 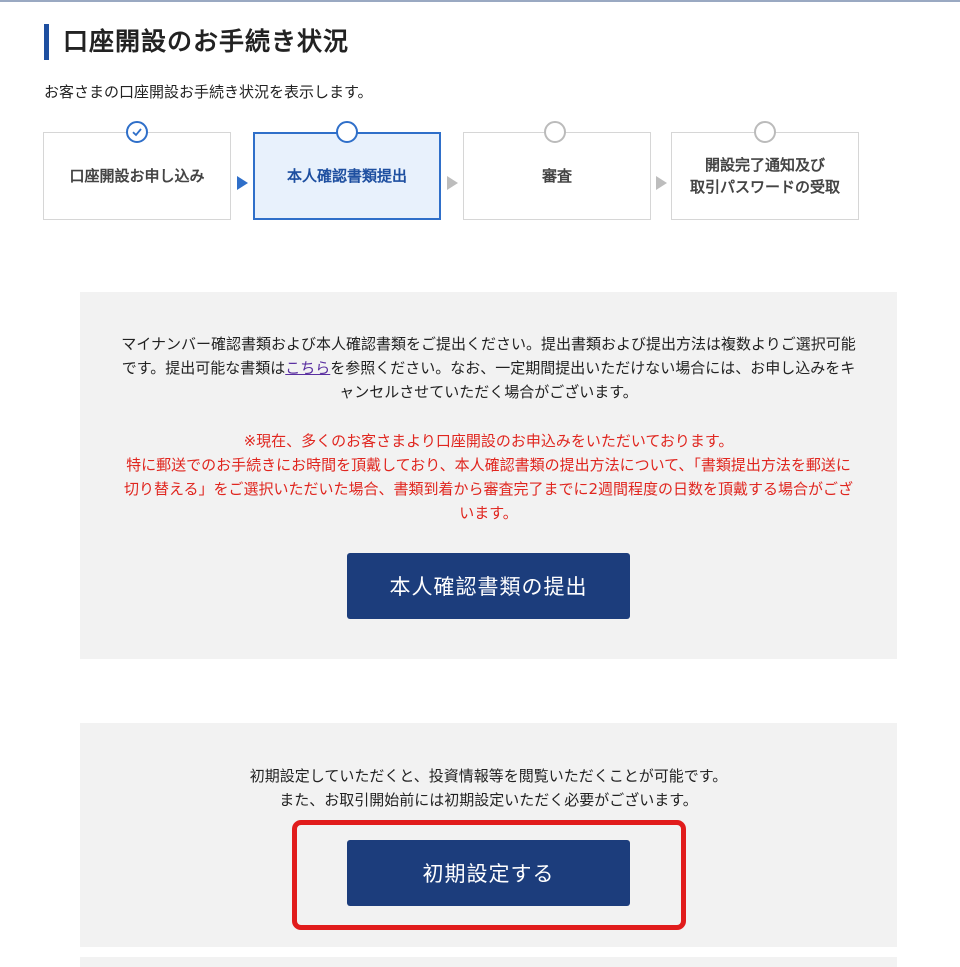 I want to click on settings-line-1: 初期設定していただくと、投資情報等を閲覧いただくことが可能です。, so click(x=488, y=776).